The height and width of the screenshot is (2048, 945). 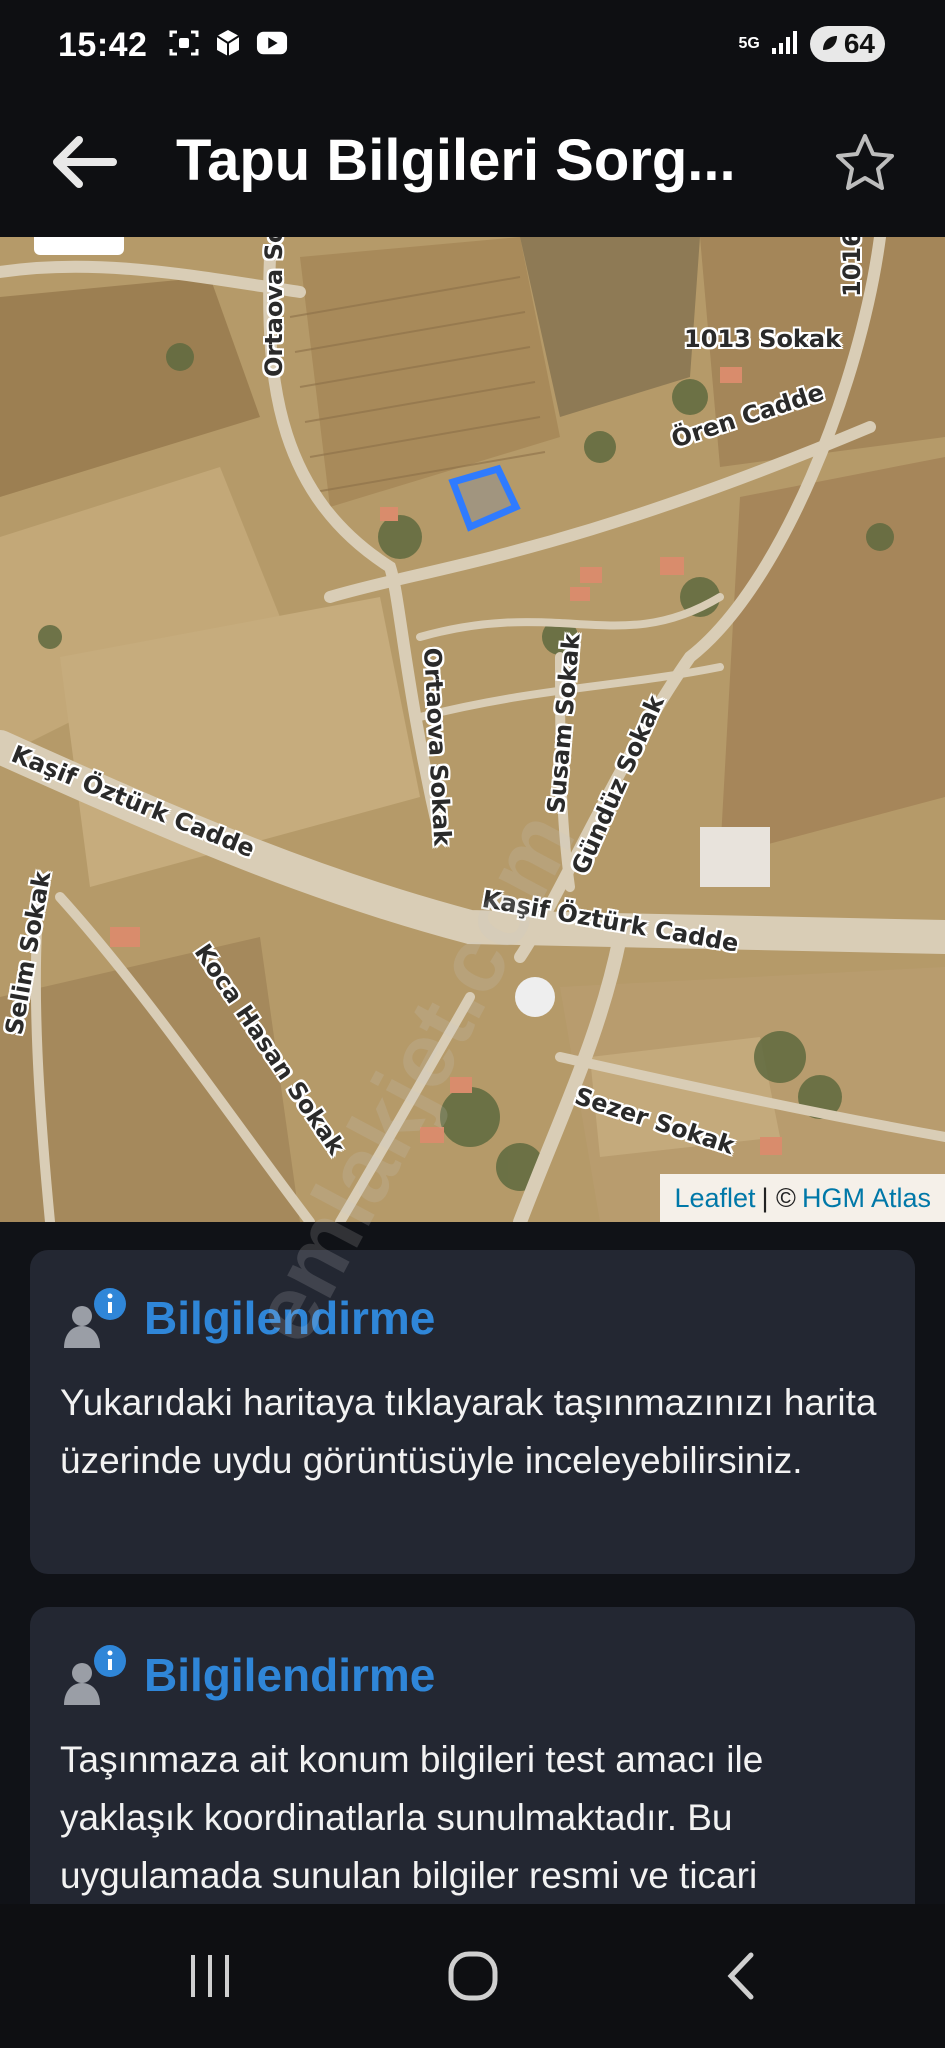 I want to click on favorite-button, so click(x=865, y=162).